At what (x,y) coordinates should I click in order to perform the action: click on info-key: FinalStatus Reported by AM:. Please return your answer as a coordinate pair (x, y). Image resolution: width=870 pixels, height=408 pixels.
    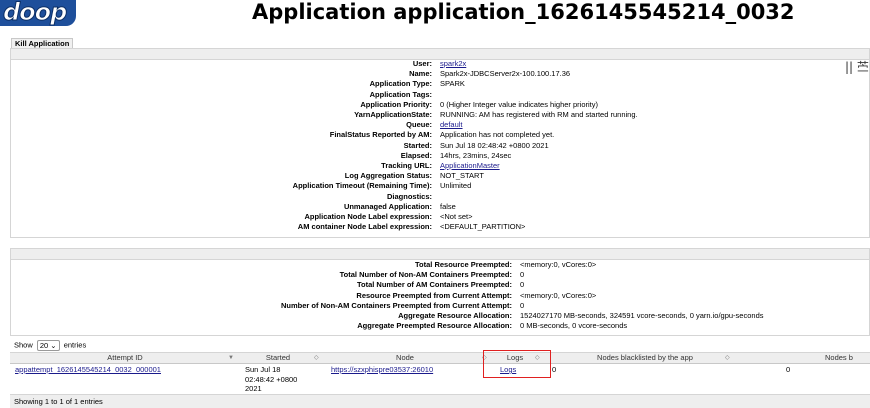
    Looking at the image, I should click on (380, 135).